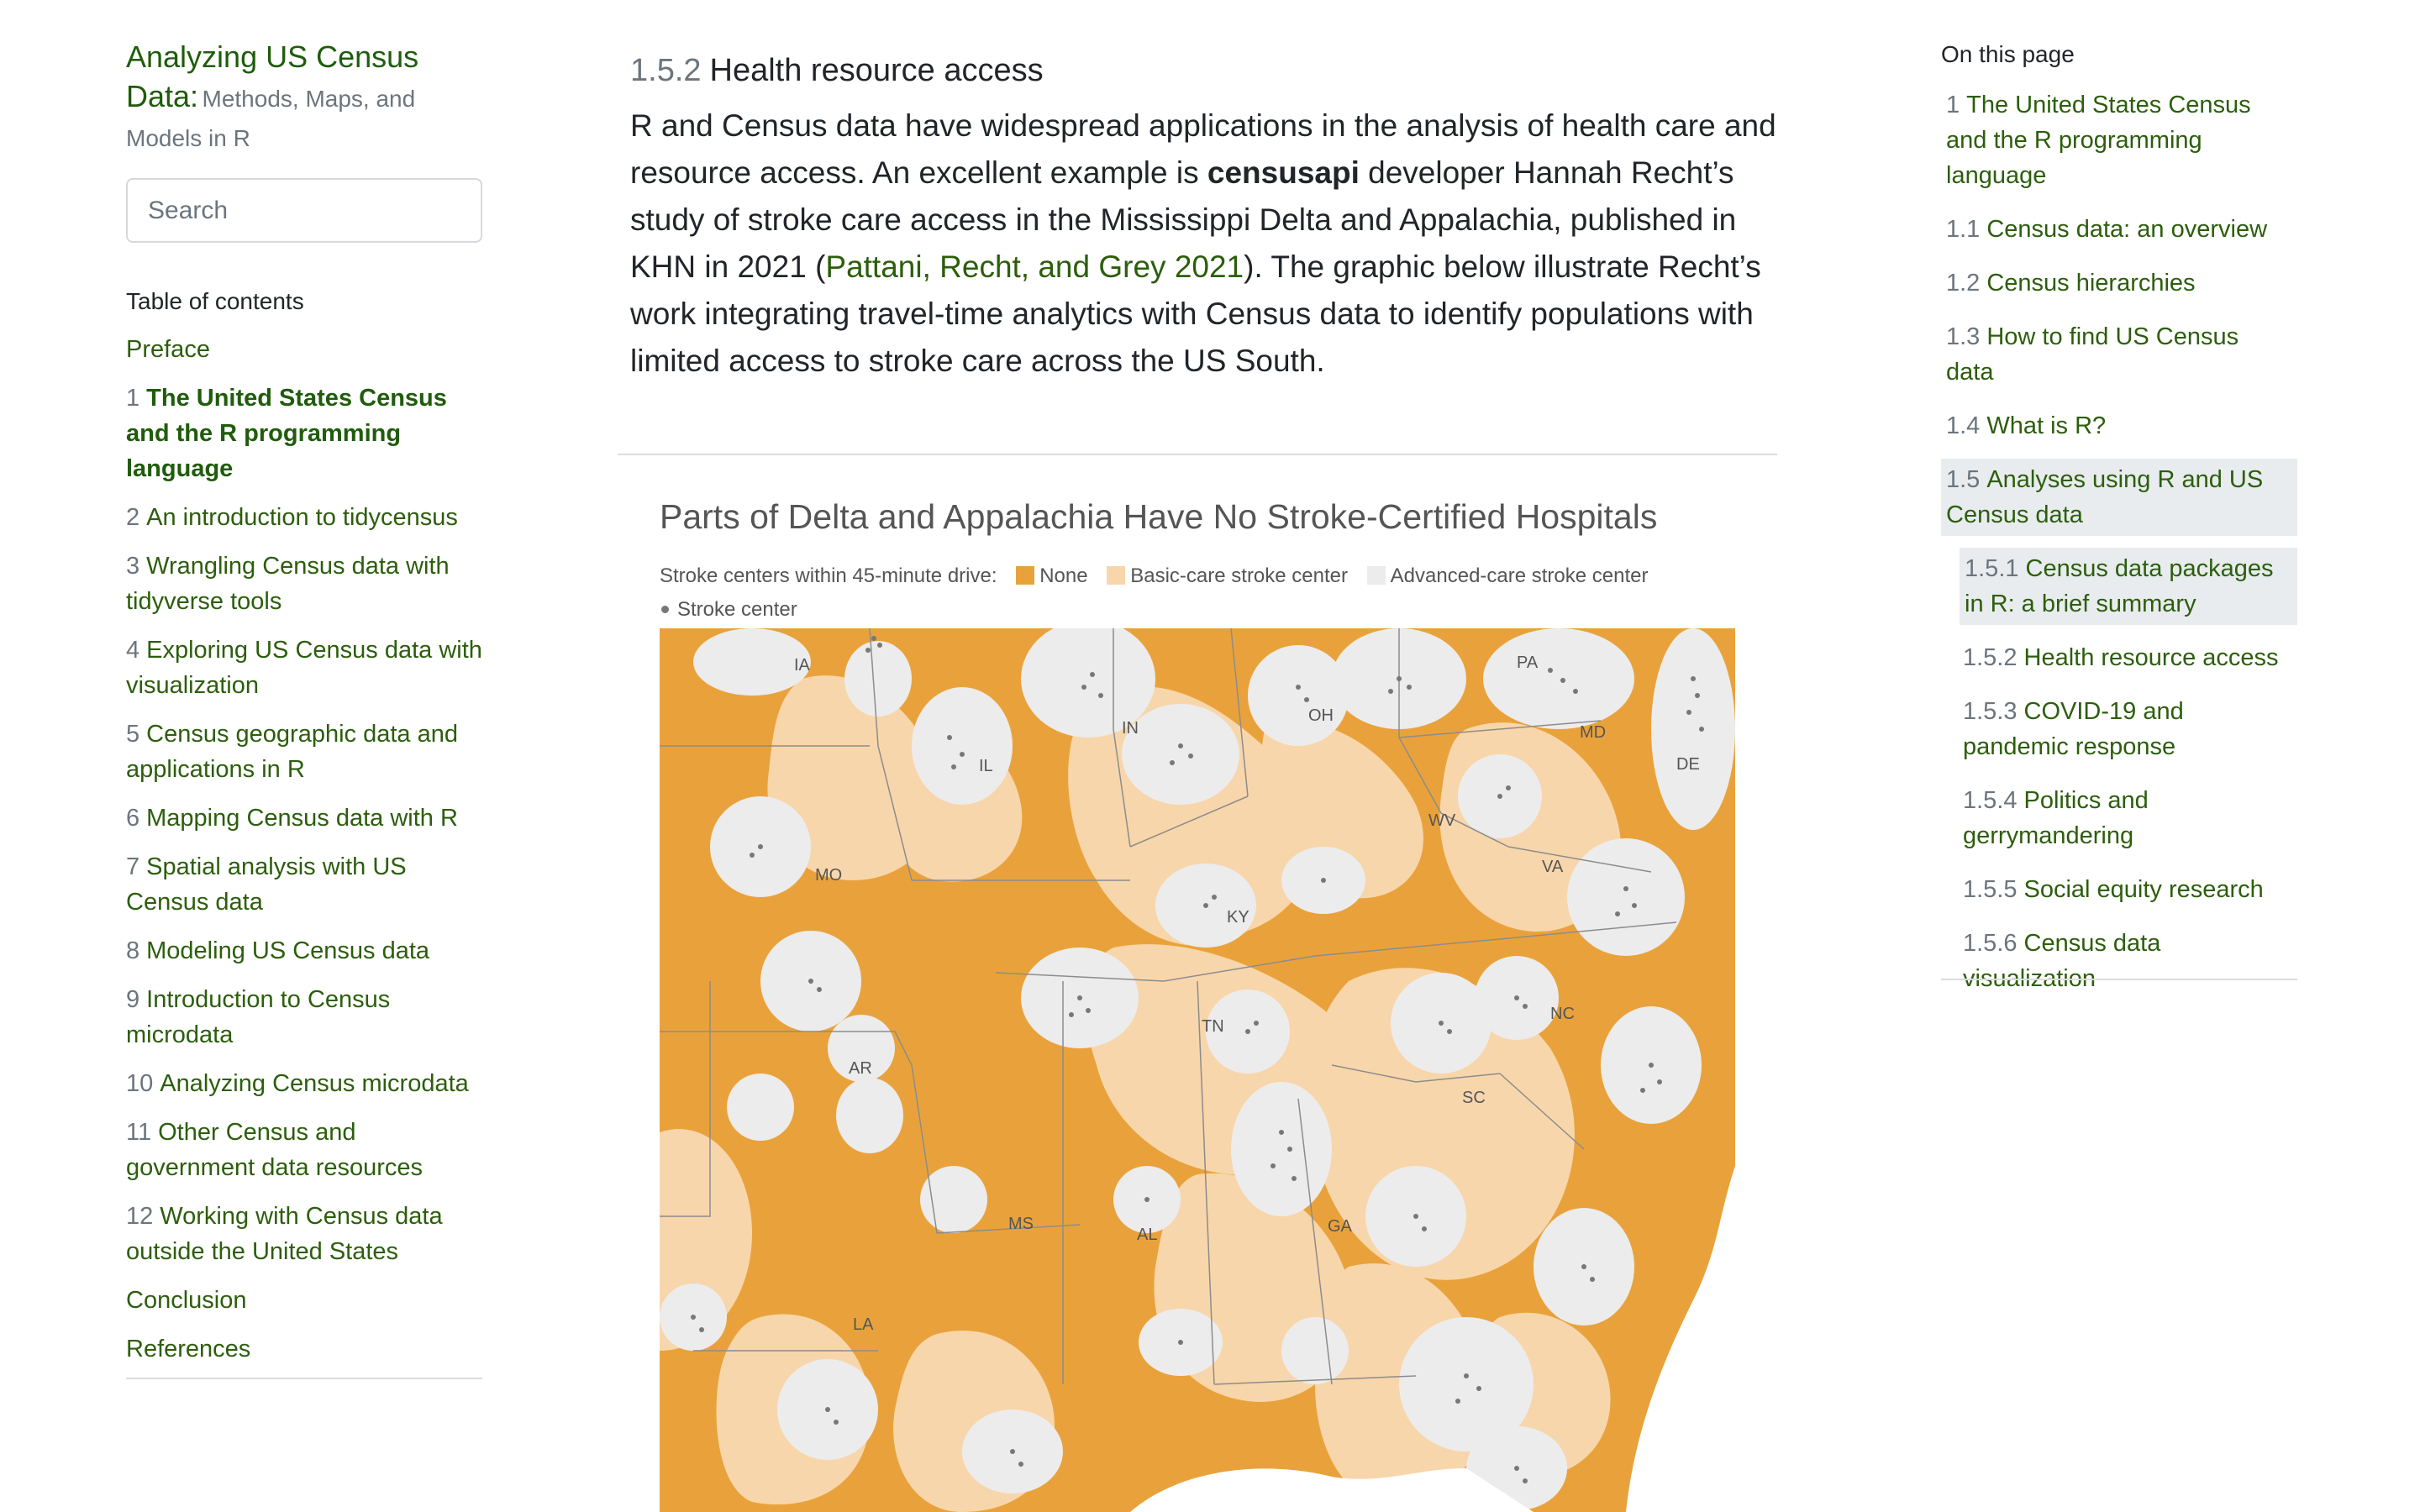 The height and width of the screenshot is (1512, 2420). Describe the element at coordinates (1562, 1014) in the screenshot. I see `state-label: NC` at that location.